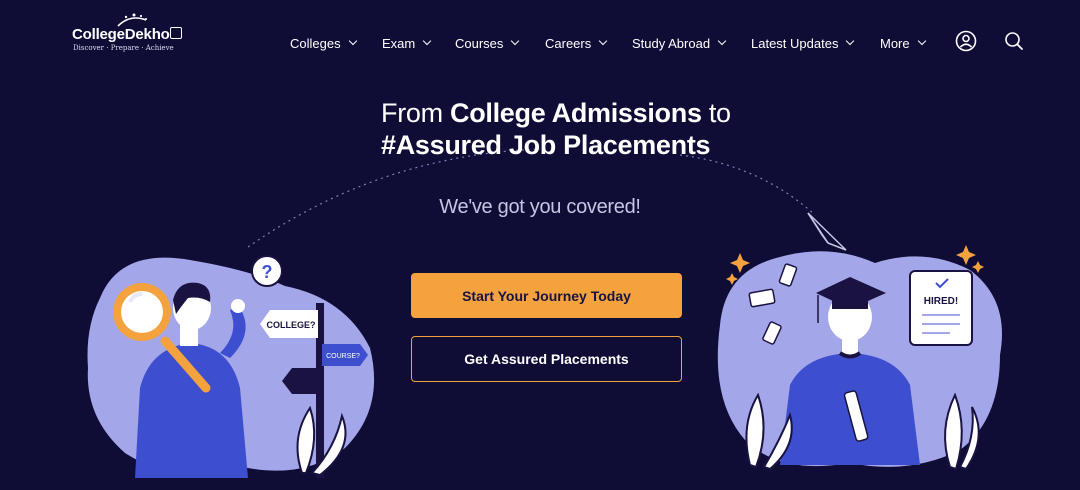 The width and height of the screenshot is (1080, 490). Describe the element at coordinates (123, 48) in the screenshot. I see `brand-tagline: Discover · Prepare · Achieve` at that location.